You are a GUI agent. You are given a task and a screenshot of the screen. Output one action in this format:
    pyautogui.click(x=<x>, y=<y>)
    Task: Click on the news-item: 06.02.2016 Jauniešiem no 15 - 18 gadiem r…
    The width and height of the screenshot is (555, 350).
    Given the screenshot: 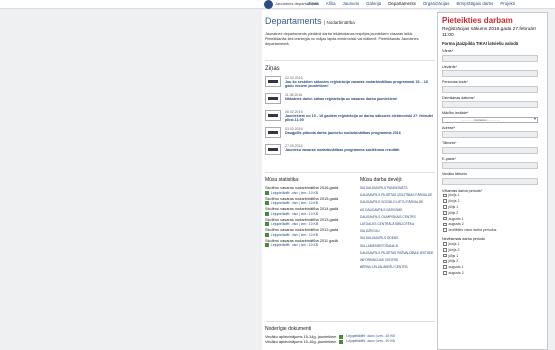 What is the action you would take?
    pyautogui.click(x=350, y=116)
    